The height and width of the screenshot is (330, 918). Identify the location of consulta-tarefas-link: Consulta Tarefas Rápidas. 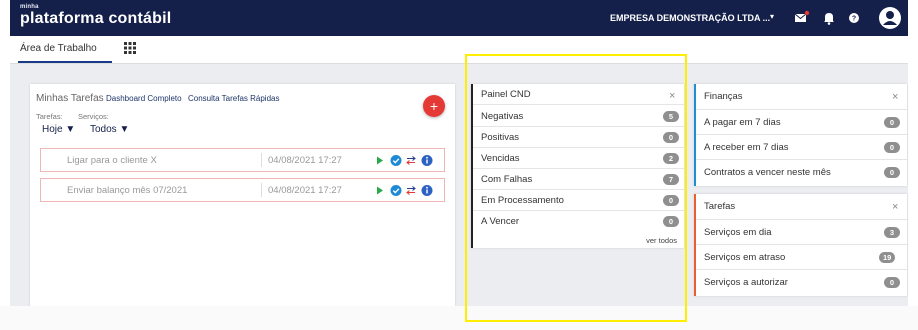
(233, 98).